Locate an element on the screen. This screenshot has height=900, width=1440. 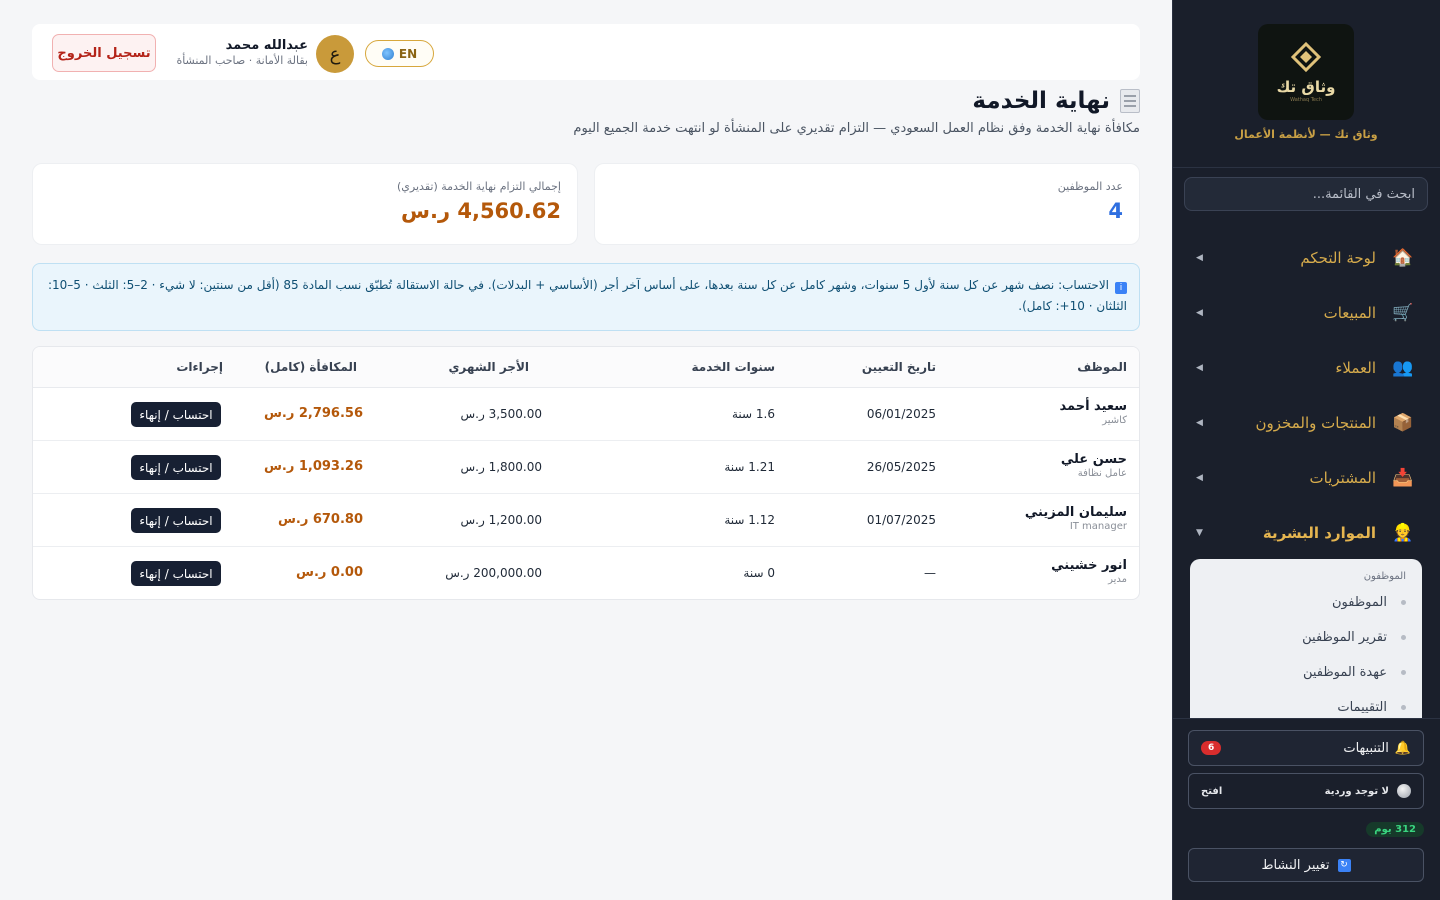
logo-subtext: Wathaq Tech is located at coordinates (1306, 99).